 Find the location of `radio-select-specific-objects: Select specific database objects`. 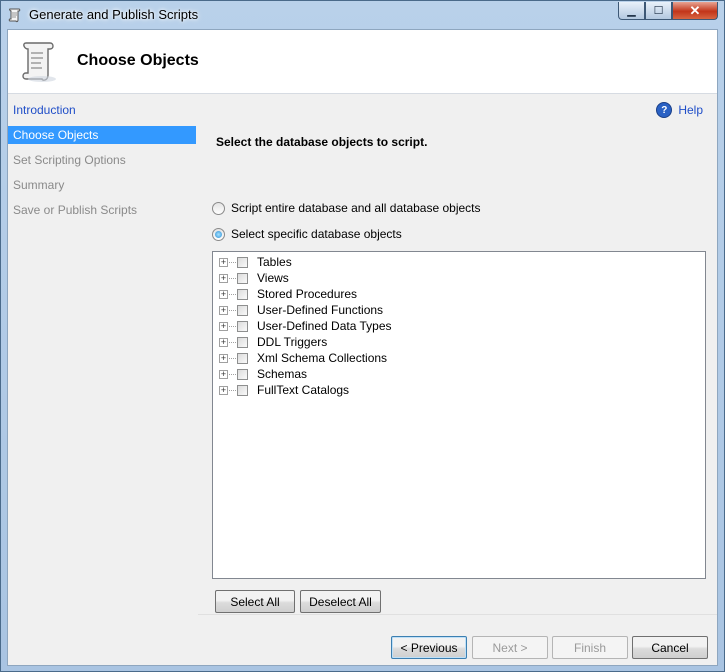

radio-select-specific-objects: Select specific database objects is located at coordinates (307, 234).